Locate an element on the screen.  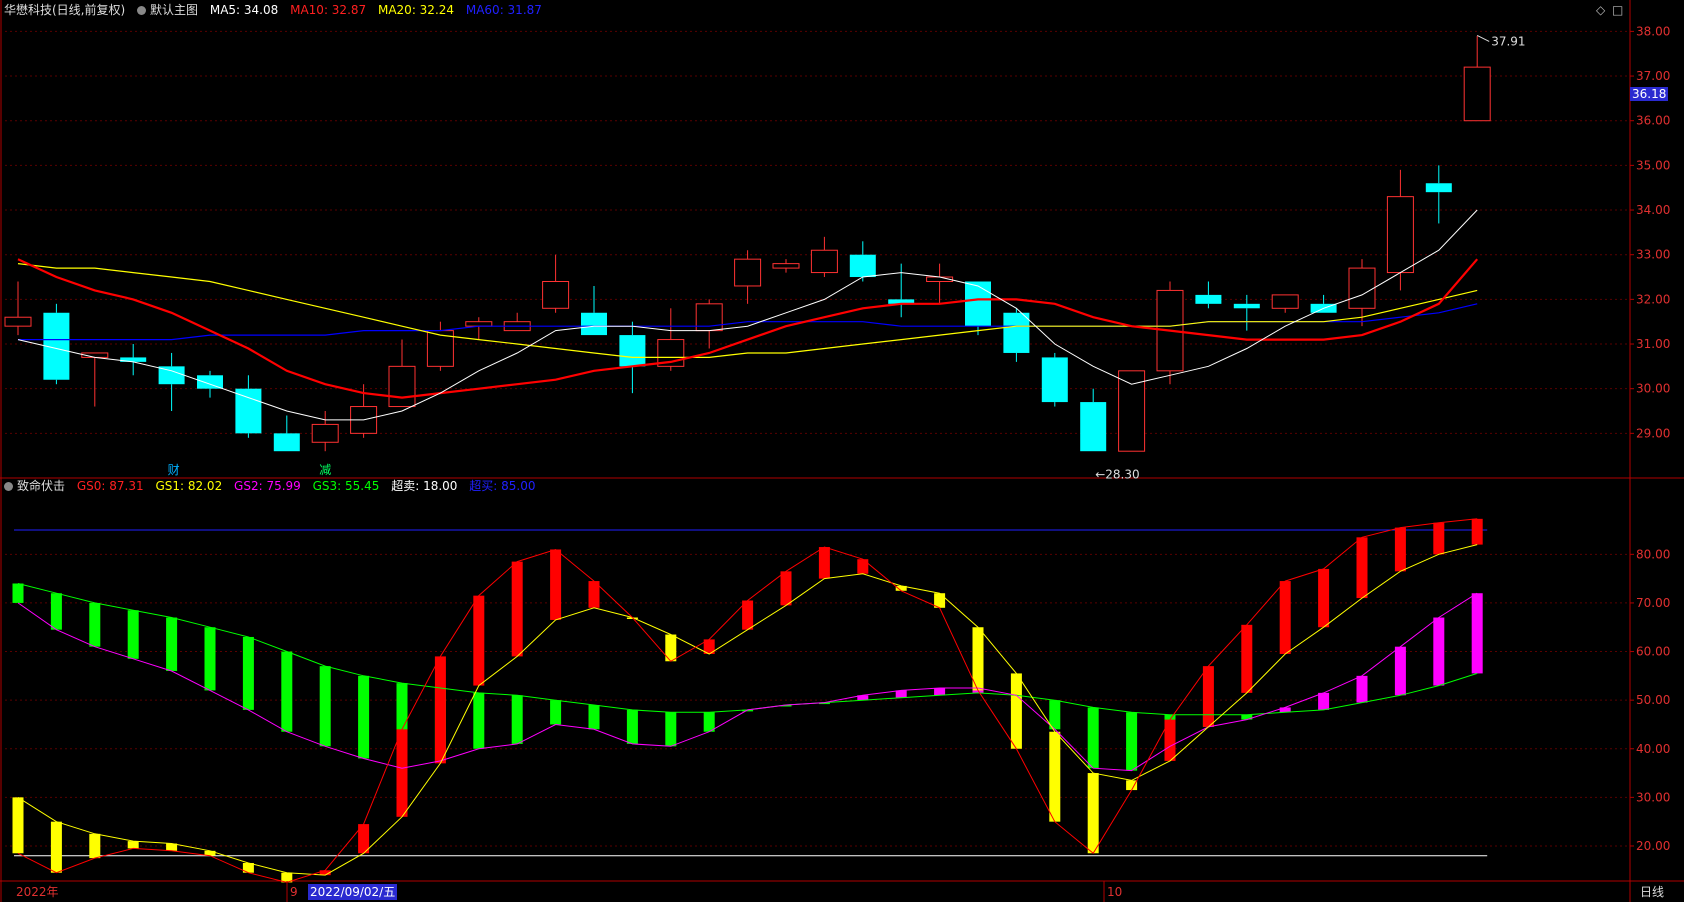
event-marker-reduce: 减 is located at coordinates (325, 470).